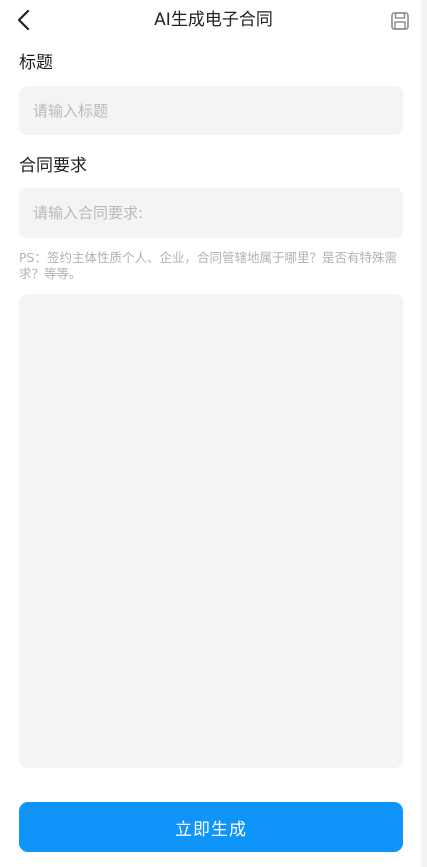  What do you see at coordinates (424, 433) in the screenshot?
I see `scroll-edge` at bounding box center [424, 433].